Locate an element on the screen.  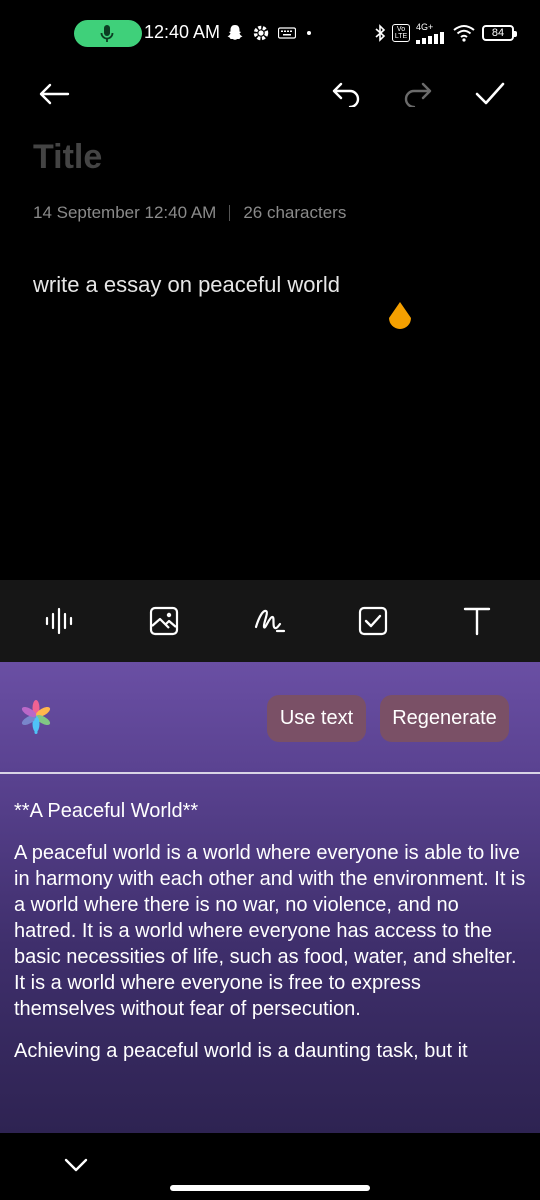
note-body-input: write a essay on peaceful world is located at coordinates (186, 285).